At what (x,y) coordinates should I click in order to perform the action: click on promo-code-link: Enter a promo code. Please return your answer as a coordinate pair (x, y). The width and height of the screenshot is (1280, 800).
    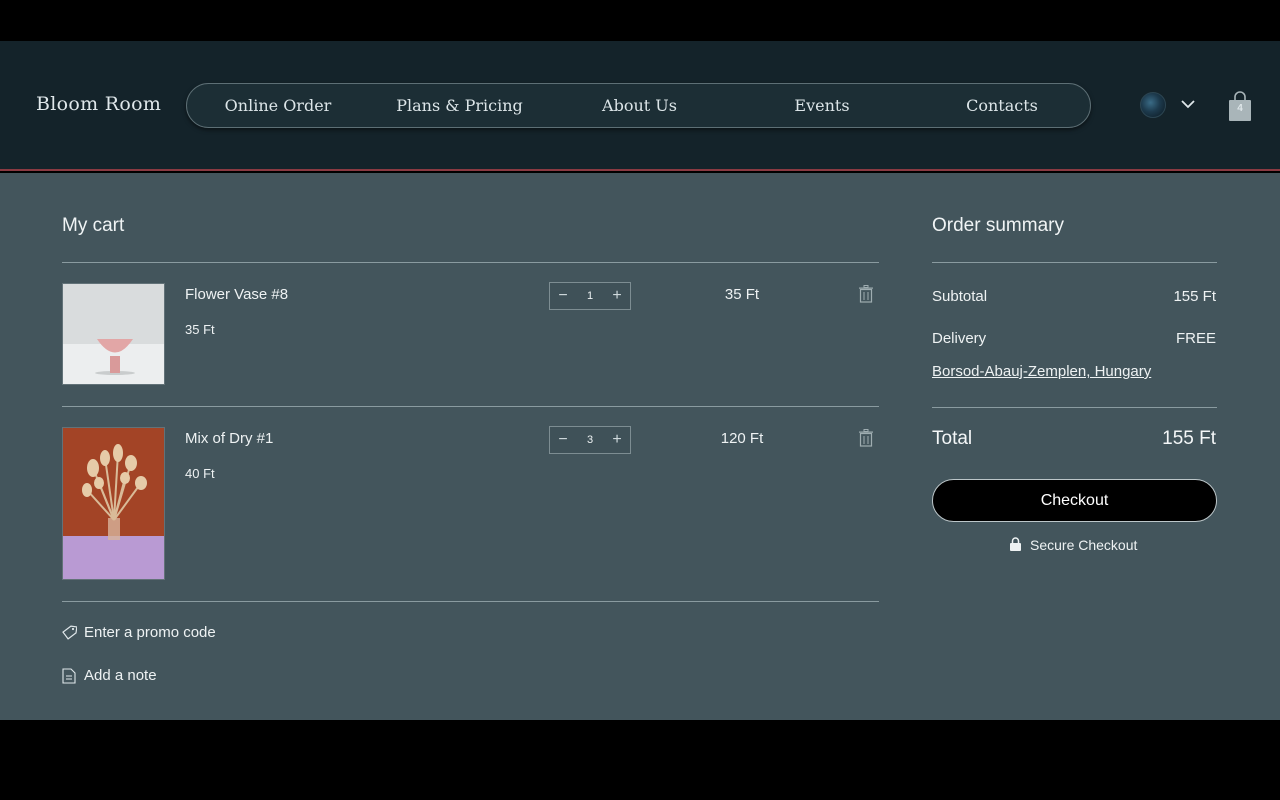
    Looking at the image, I should click on (162, 634).